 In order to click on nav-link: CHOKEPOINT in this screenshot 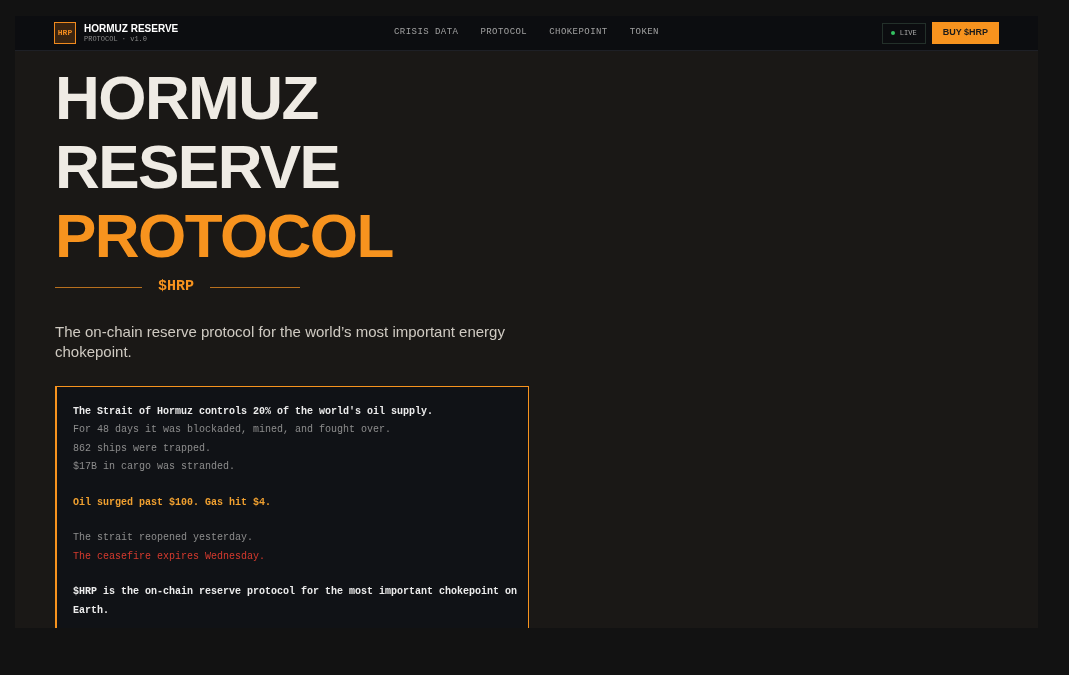, I will do `click(578, 33)`.